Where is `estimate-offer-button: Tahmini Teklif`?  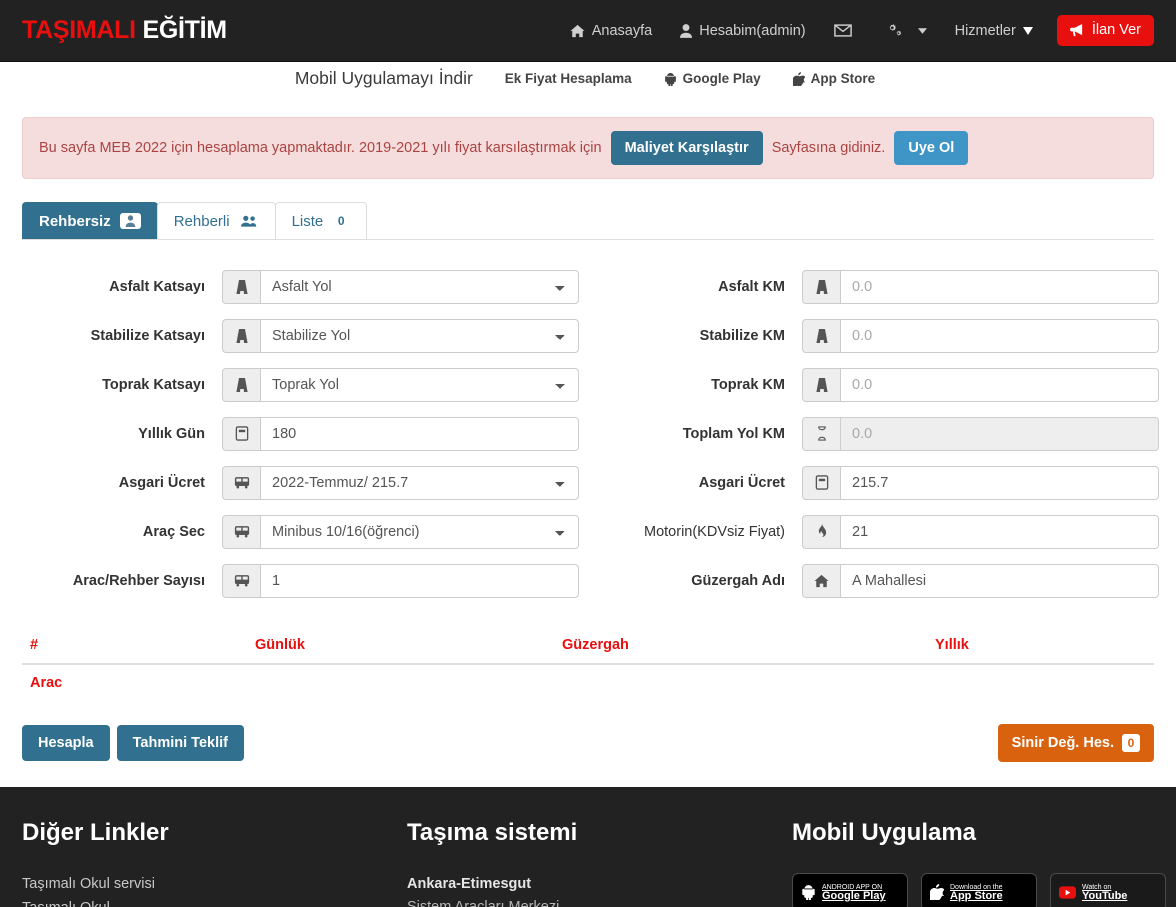
estimate-offer-button: Tahmini Teklif is located at coordinates (180, 743).